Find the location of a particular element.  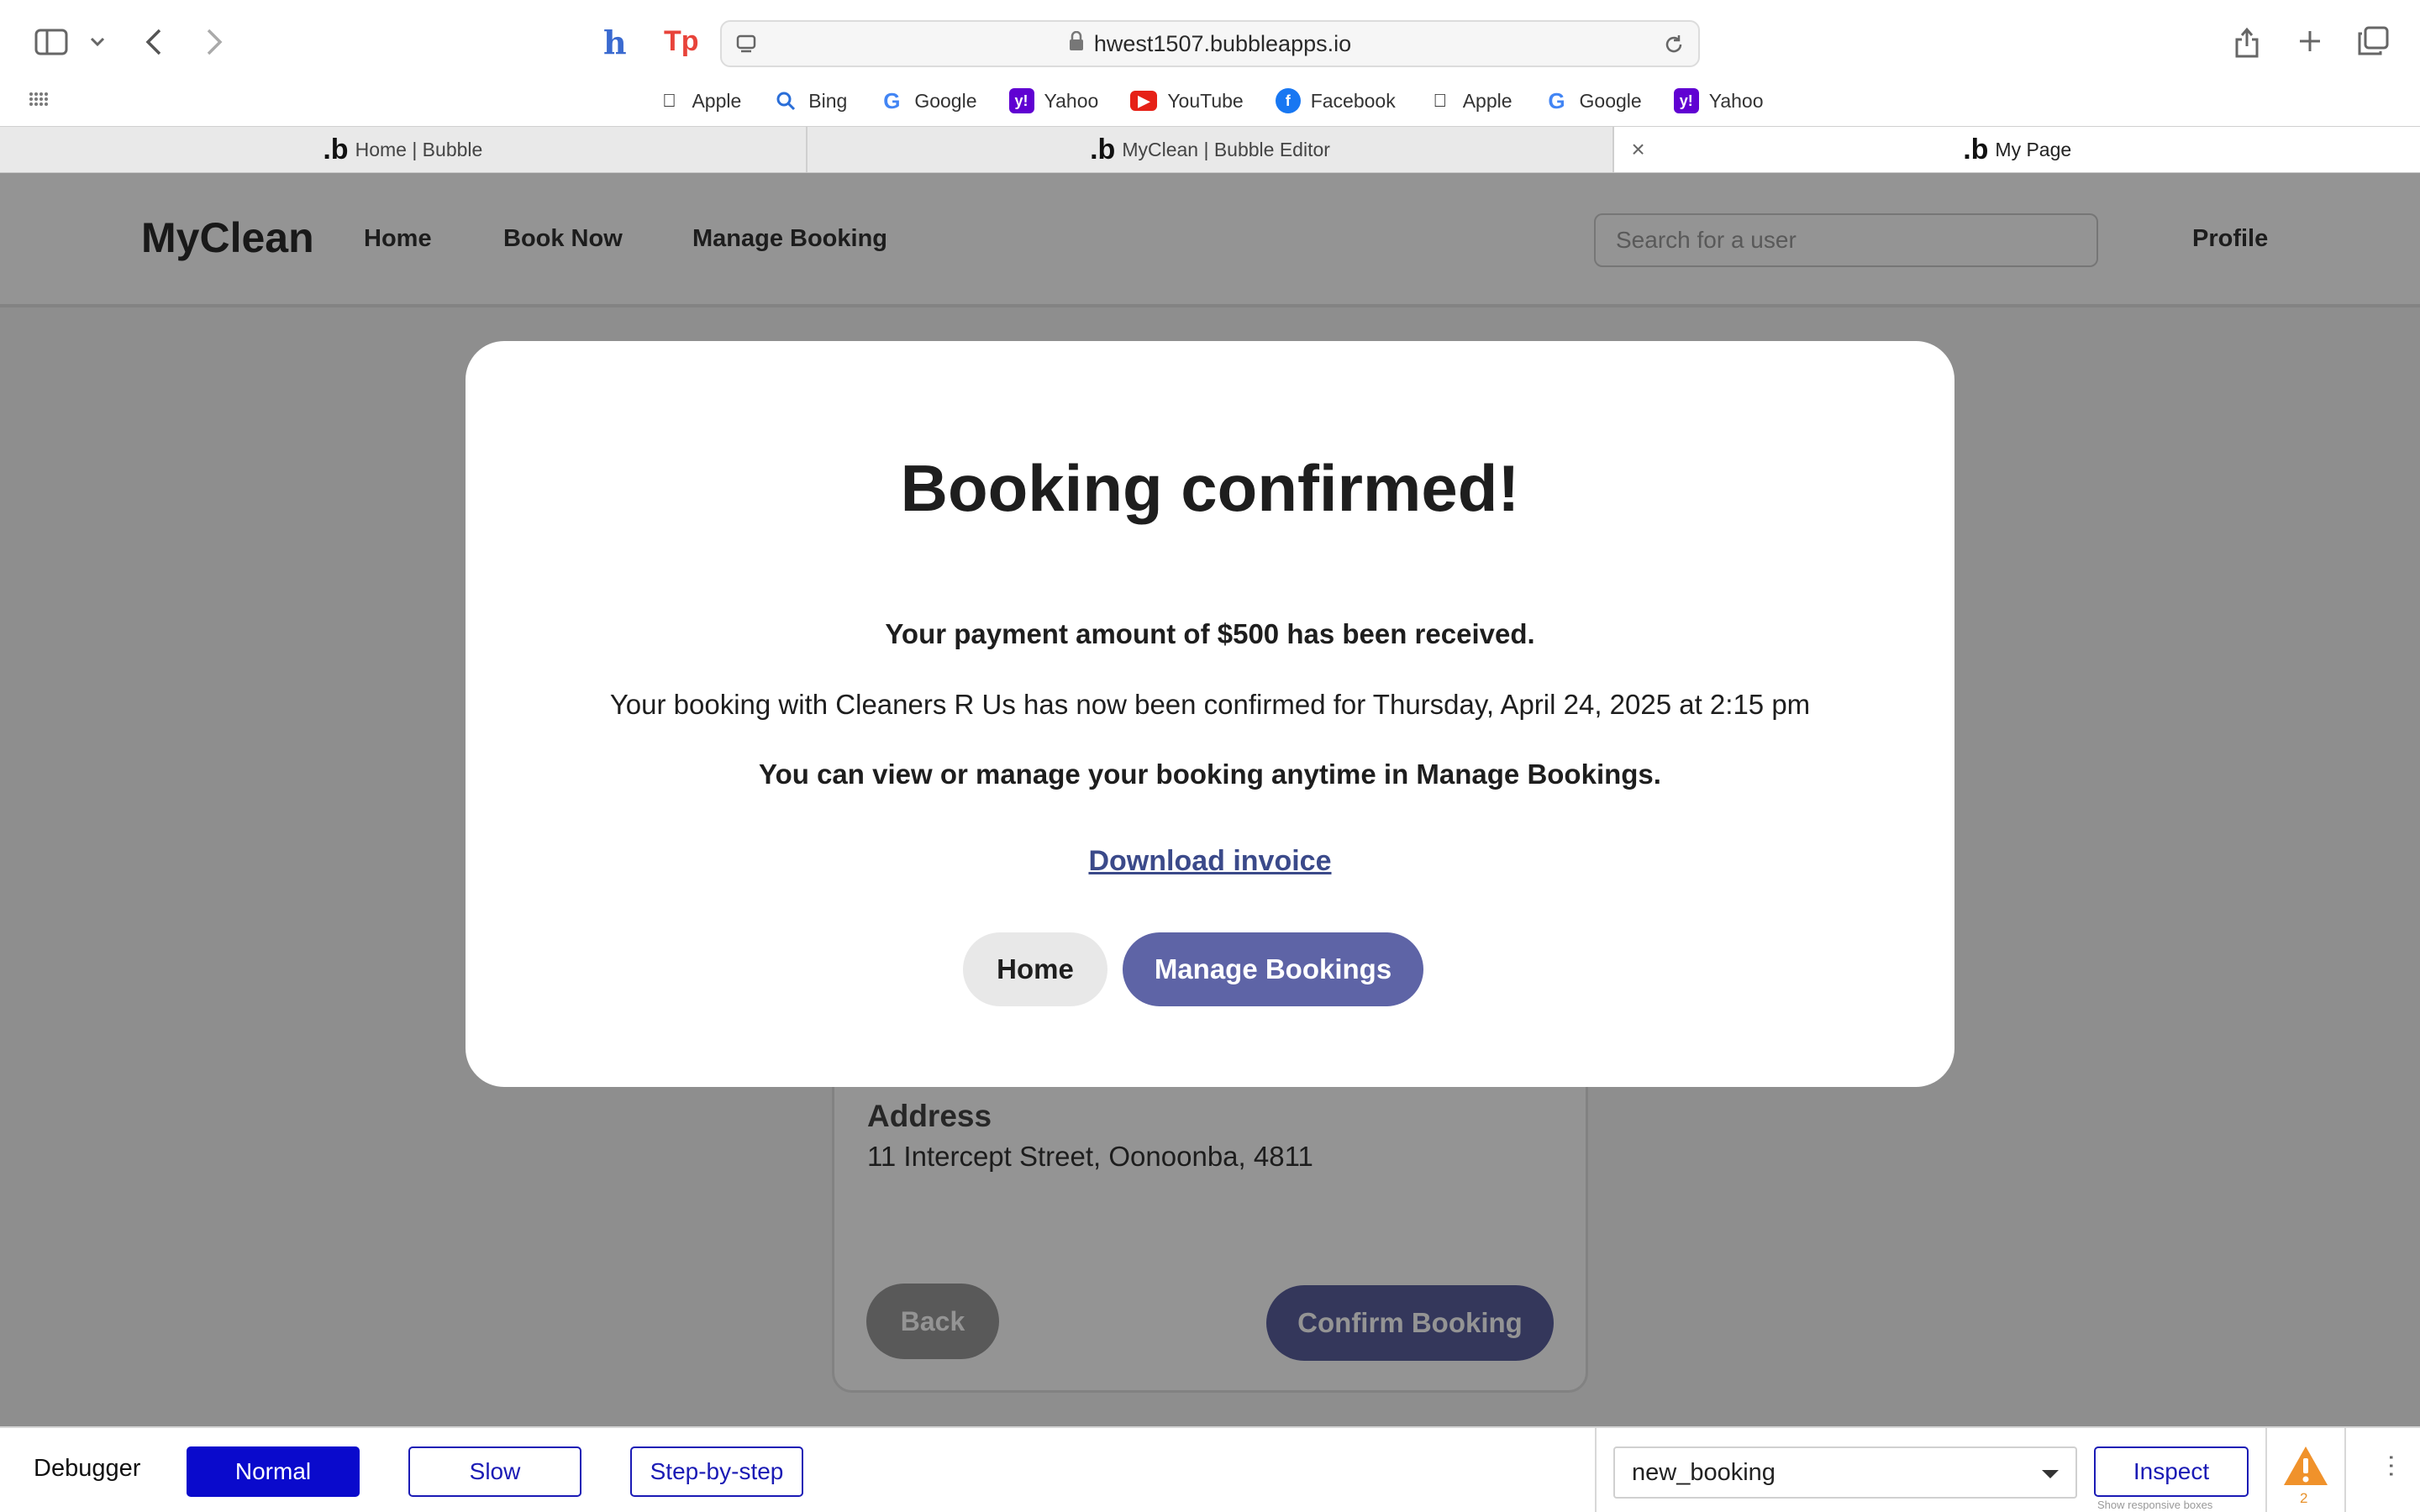

home-button: Home is located at coordinates (1035, 969).